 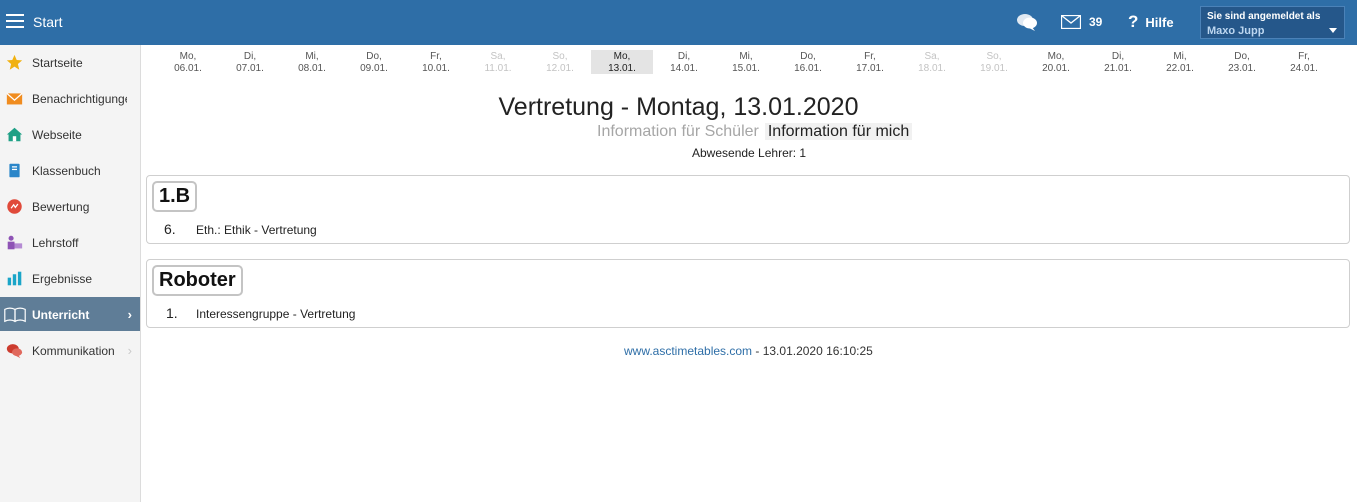 I want to click on day-tab: Mi, 15.01., so click(x=746, y=62).